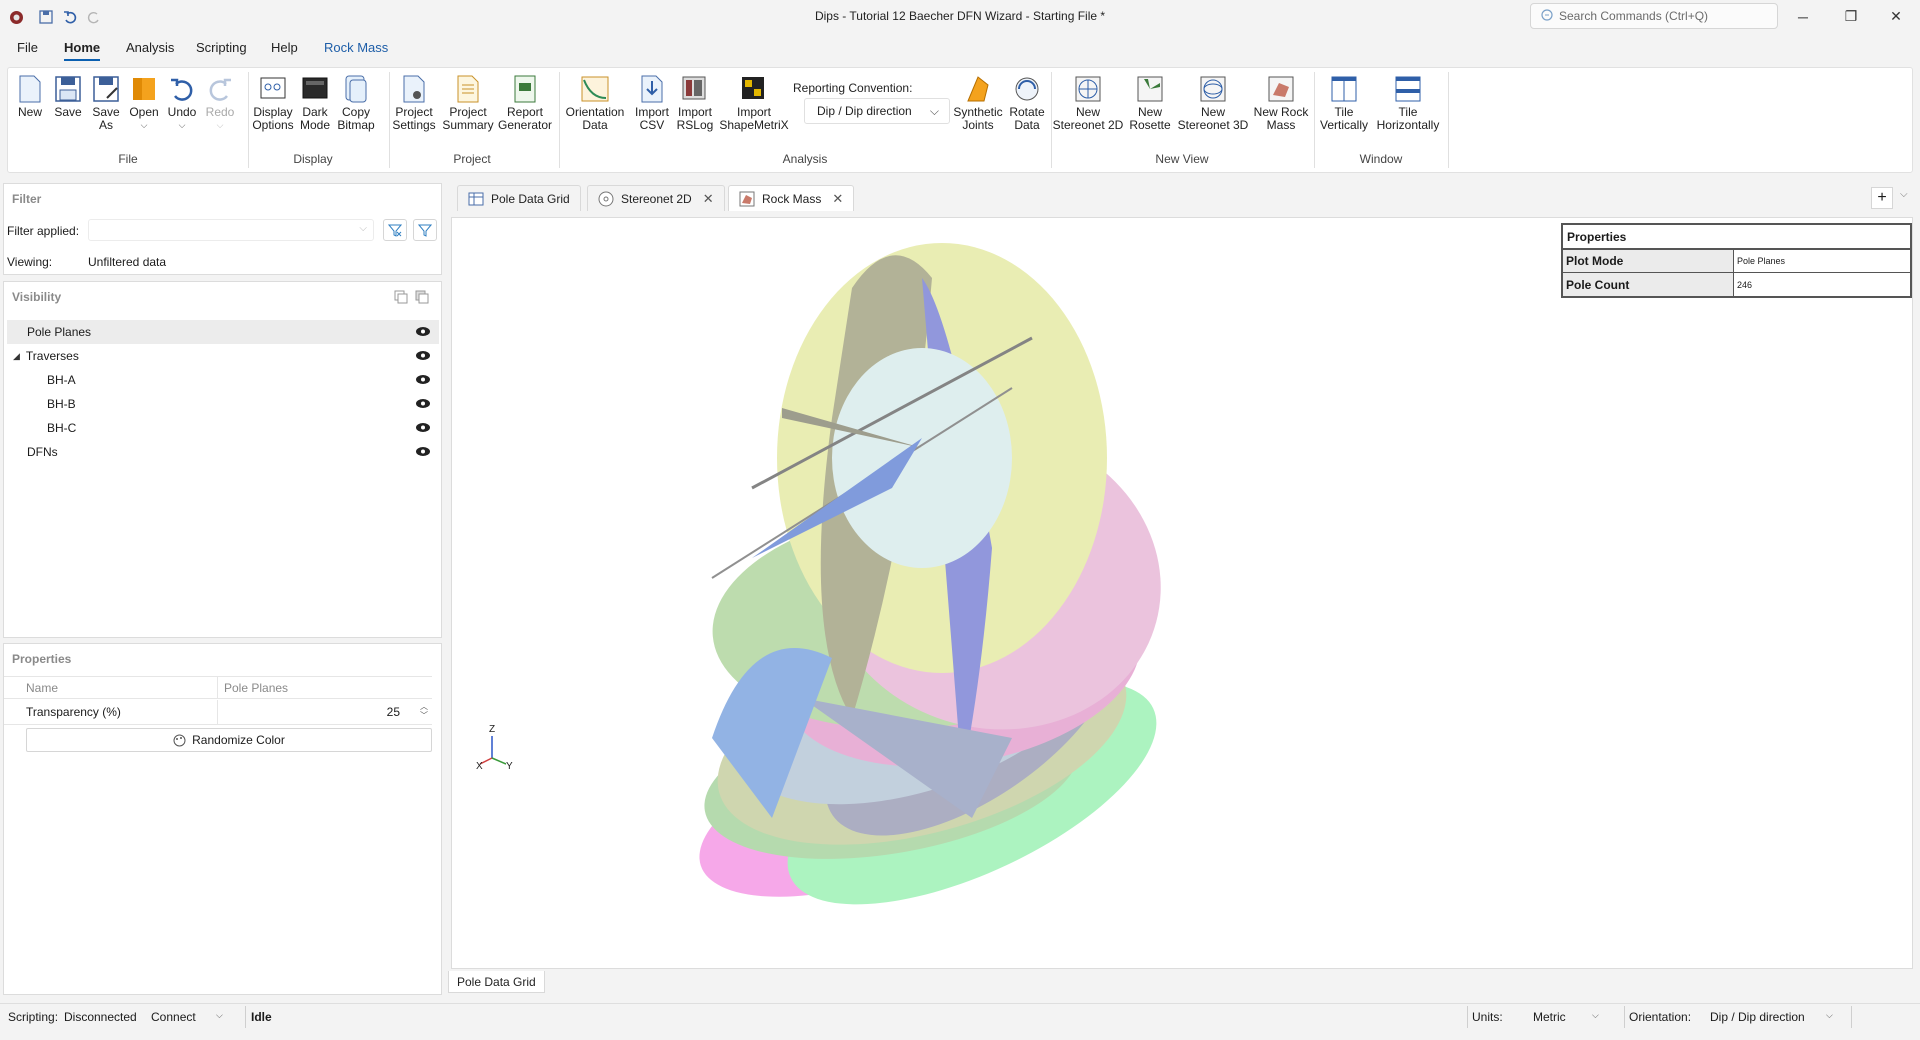 Image resolution: width=1920 pixels, height=1040 pixels. What do you see at coordinates (59, 332) in the screenshot?
I see `tree-item-label: Pole Planes` at bounding box center [59, 332].